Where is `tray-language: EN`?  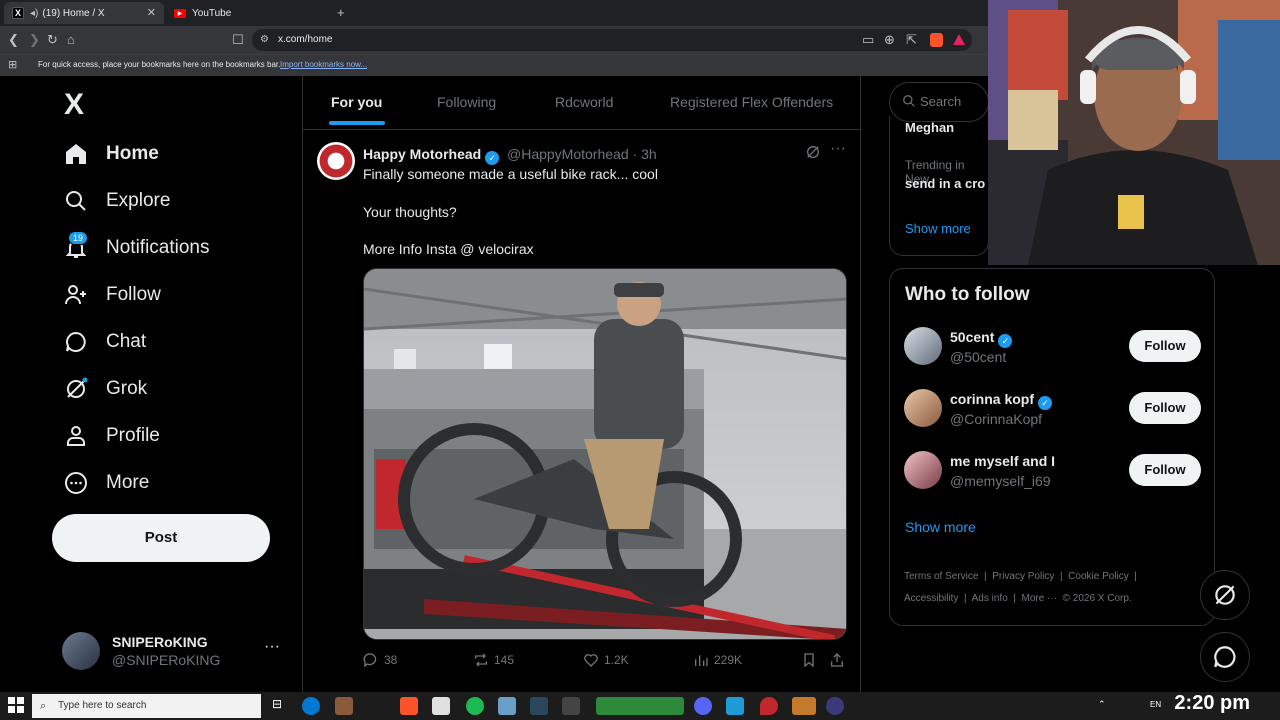 tray-language: EN is located at coordinates (1155, 704).